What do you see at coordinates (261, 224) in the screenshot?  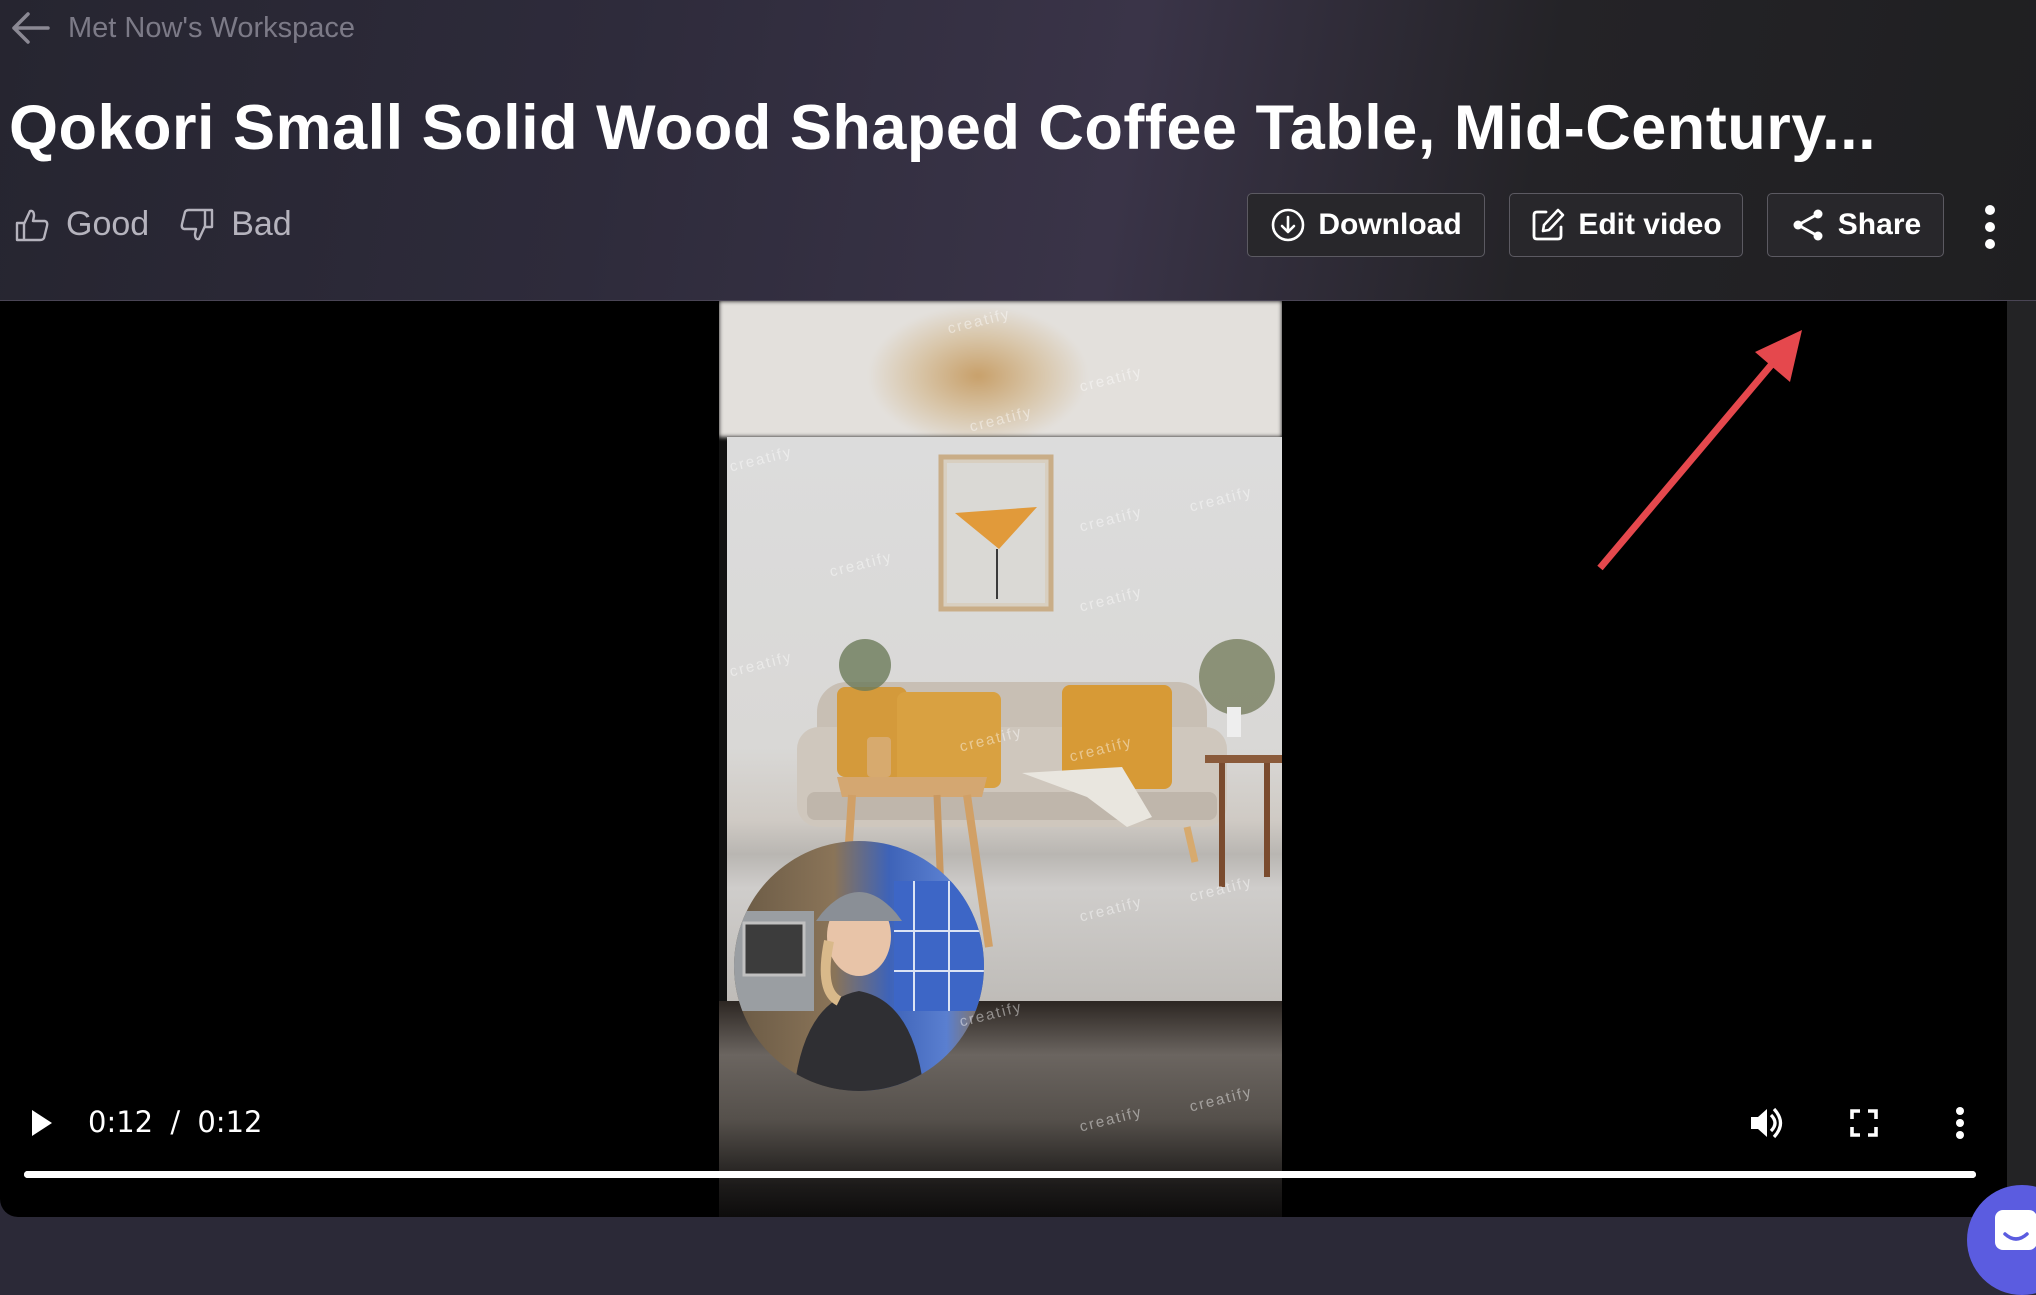 I see `bad-label: Bad` at bounding box center [261, 224].